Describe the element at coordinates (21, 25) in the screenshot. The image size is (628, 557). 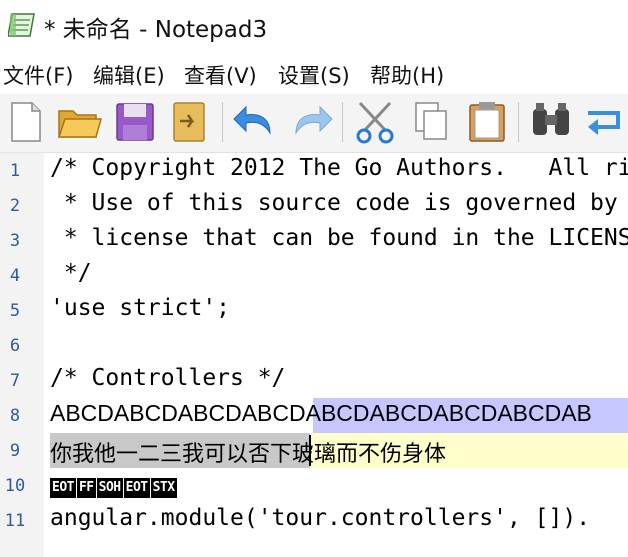
I see `notepad-icon` at that location.